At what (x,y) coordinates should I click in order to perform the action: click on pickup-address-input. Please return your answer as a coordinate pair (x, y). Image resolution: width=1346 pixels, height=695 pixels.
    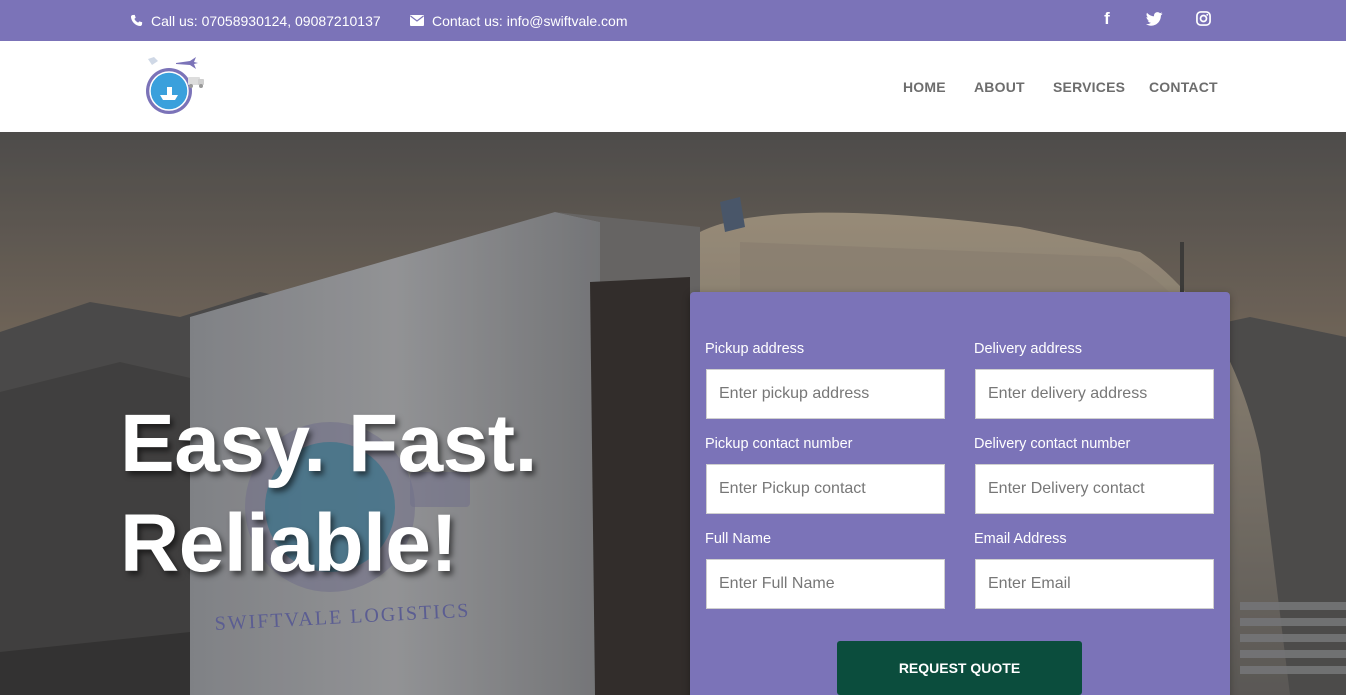
    Looking at the image, I should click on (825, 394).